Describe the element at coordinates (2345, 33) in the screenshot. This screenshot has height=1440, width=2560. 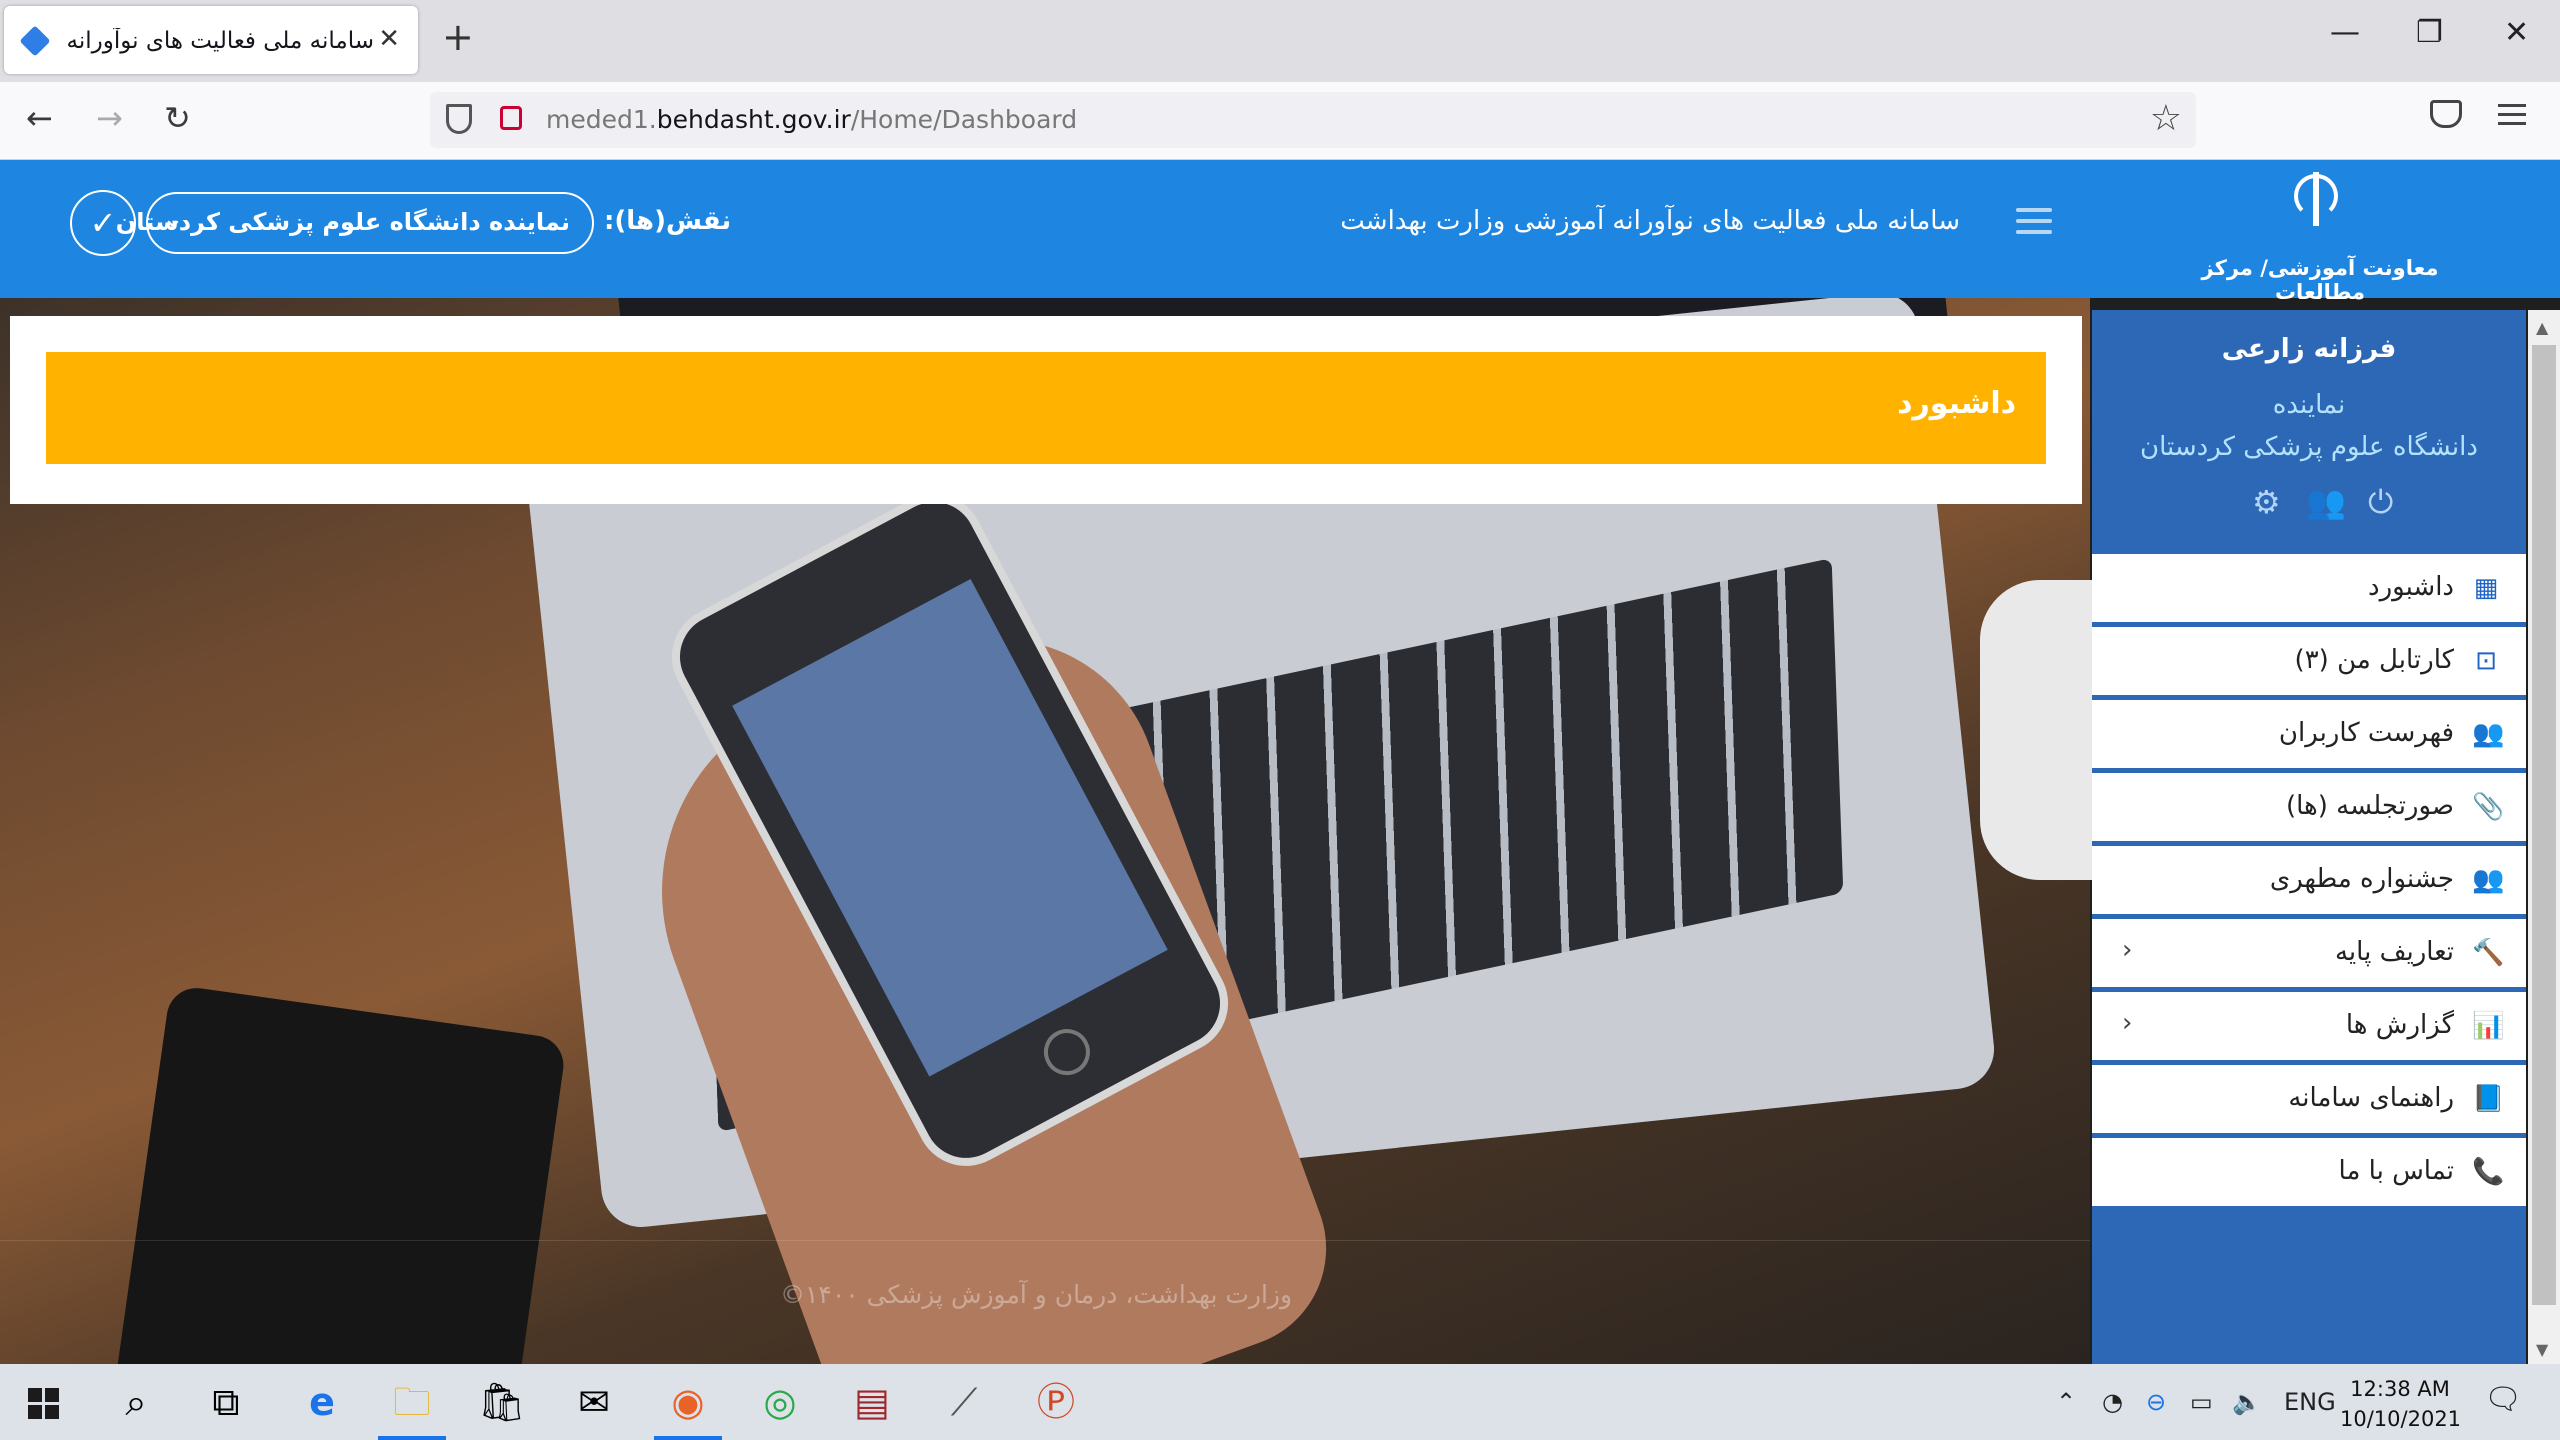
I see `minimize-window-button: —` at that location.